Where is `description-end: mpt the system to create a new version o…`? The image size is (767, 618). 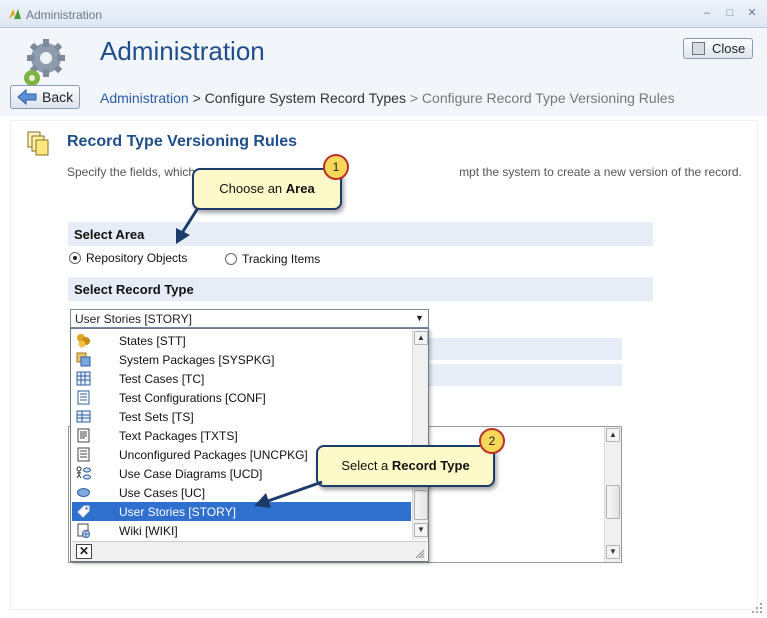 description-end: mpt the system to create a new version o… is located at coordinates (600, 172).